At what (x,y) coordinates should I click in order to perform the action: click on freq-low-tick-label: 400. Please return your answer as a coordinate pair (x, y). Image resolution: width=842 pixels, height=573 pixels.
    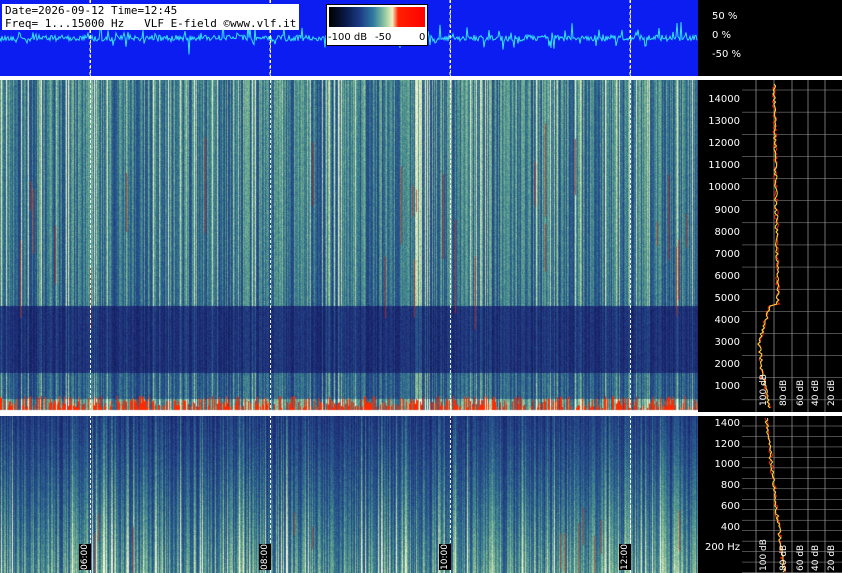
    Looking at the image, I should click on (730, 527).